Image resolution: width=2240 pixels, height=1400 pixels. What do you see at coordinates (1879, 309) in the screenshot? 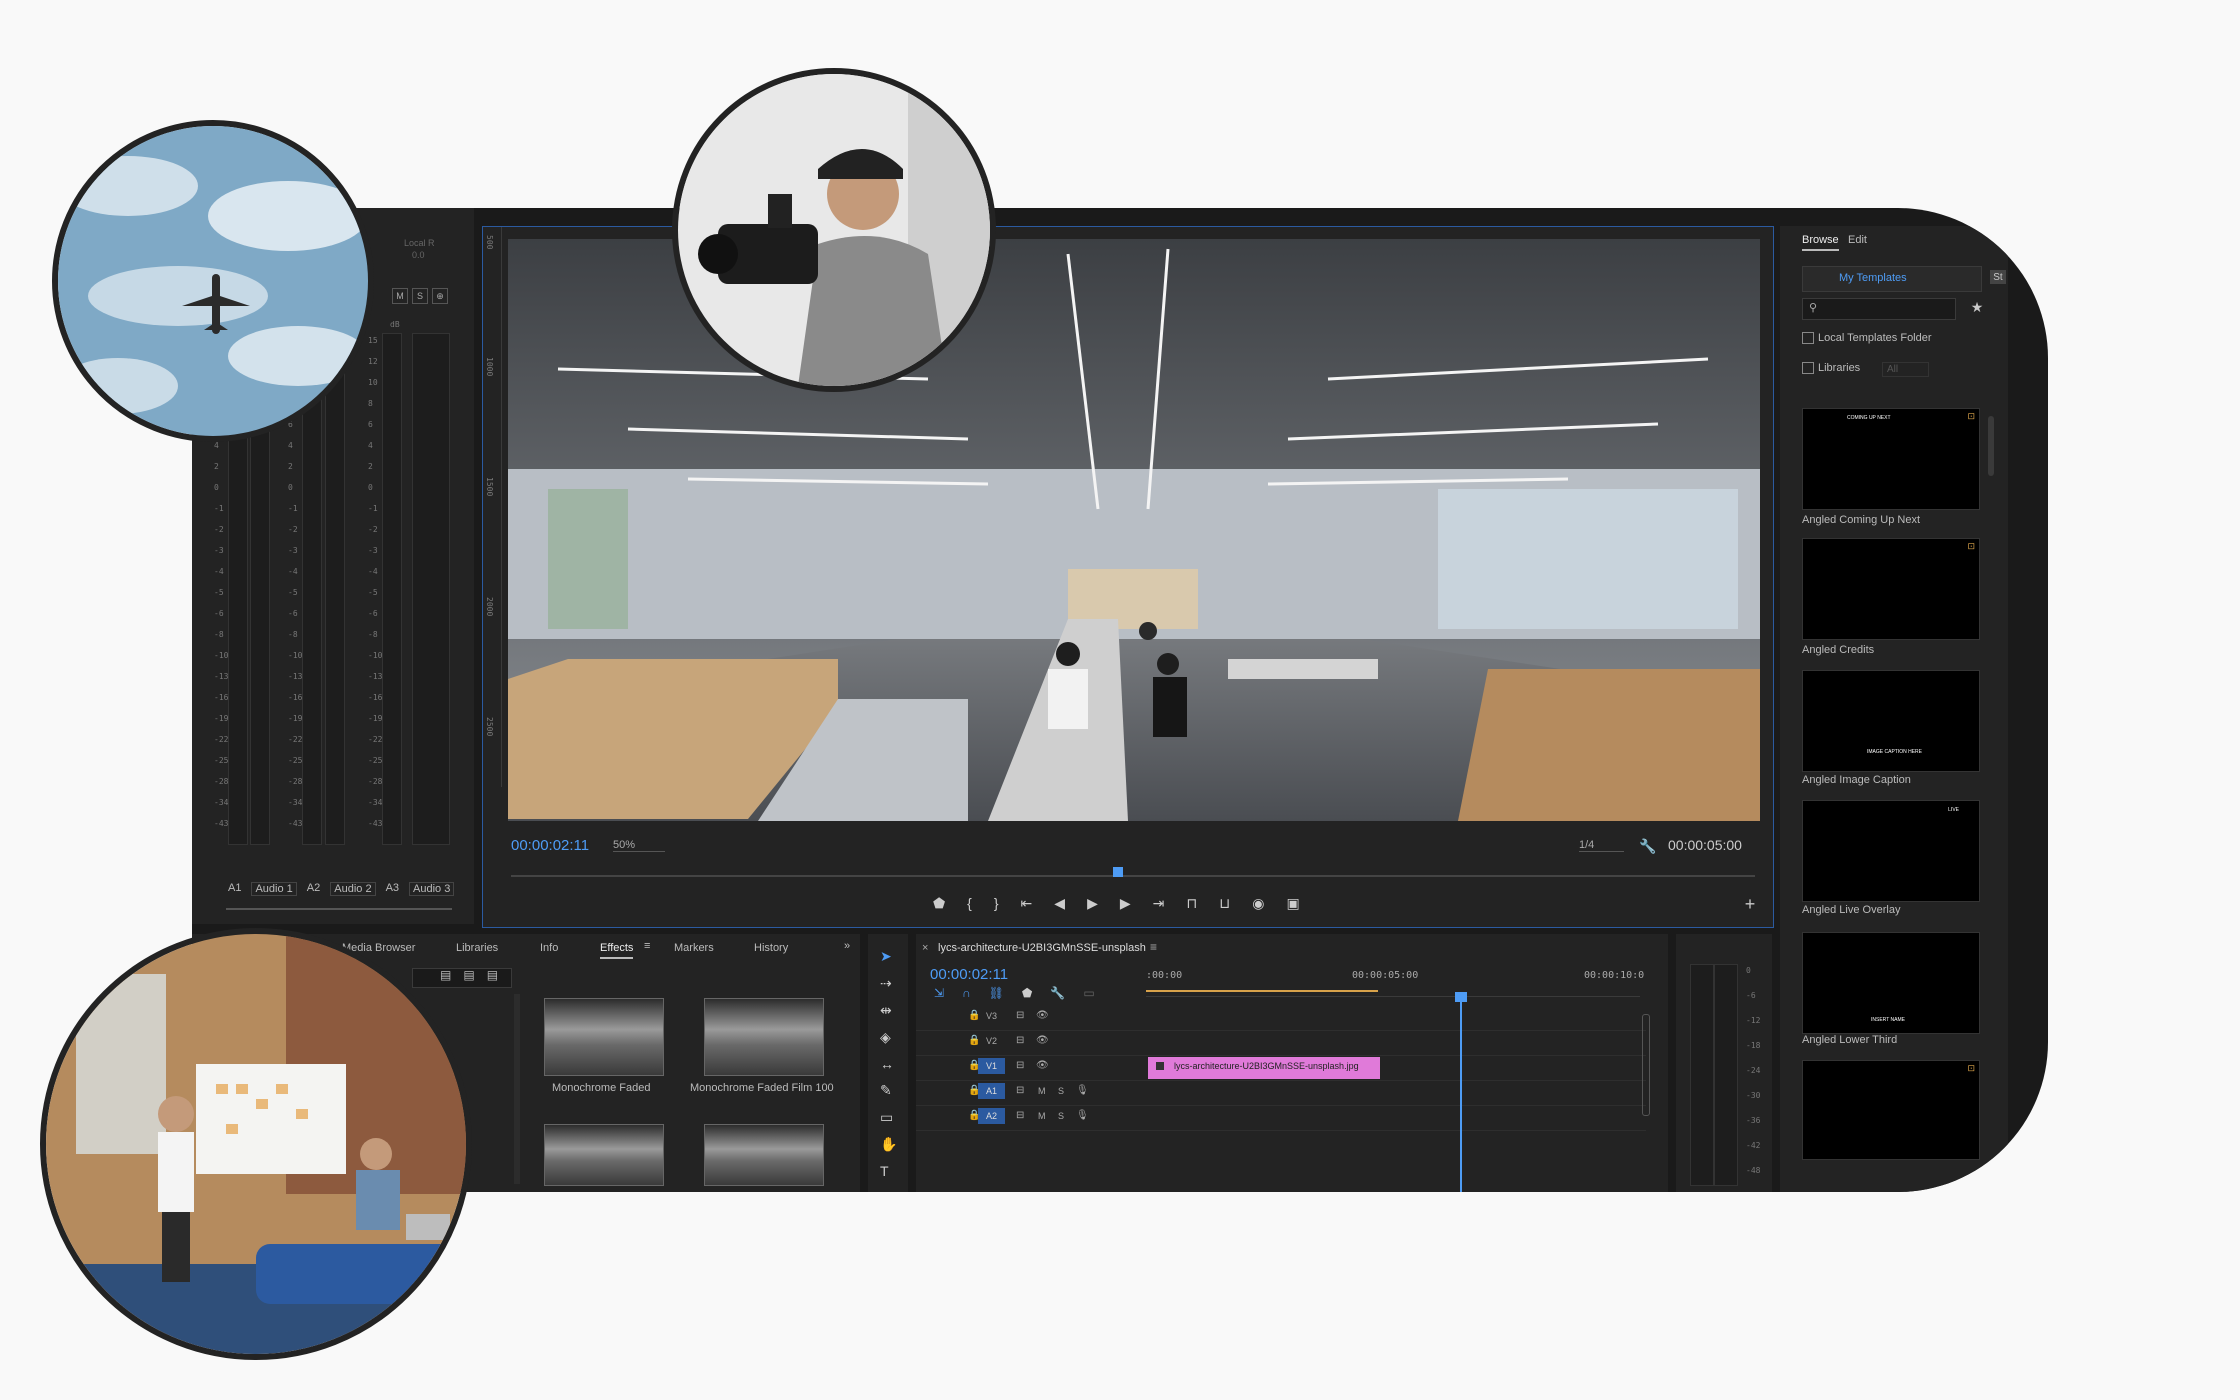
I see `template-search: ⚲` at bounding box center [1879, 309].